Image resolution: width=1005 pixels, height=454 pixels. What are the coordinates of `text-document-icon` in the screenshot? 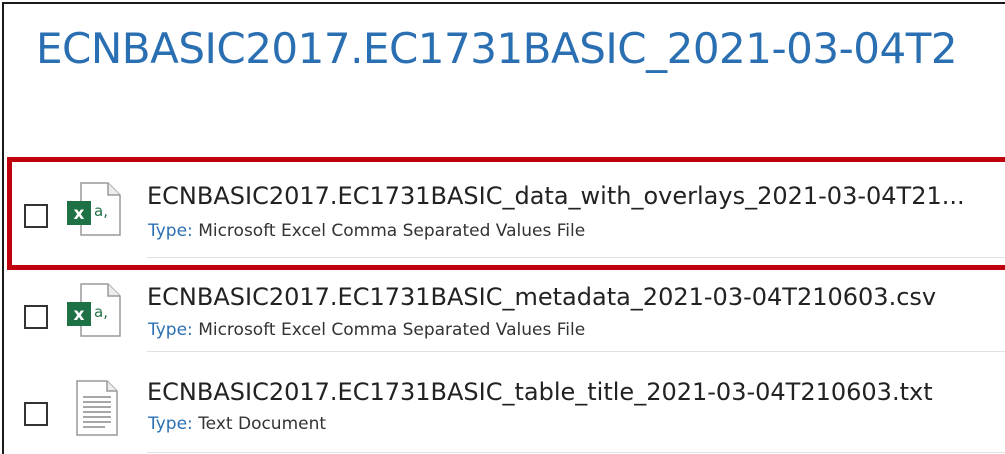 It's located at (97, 408).